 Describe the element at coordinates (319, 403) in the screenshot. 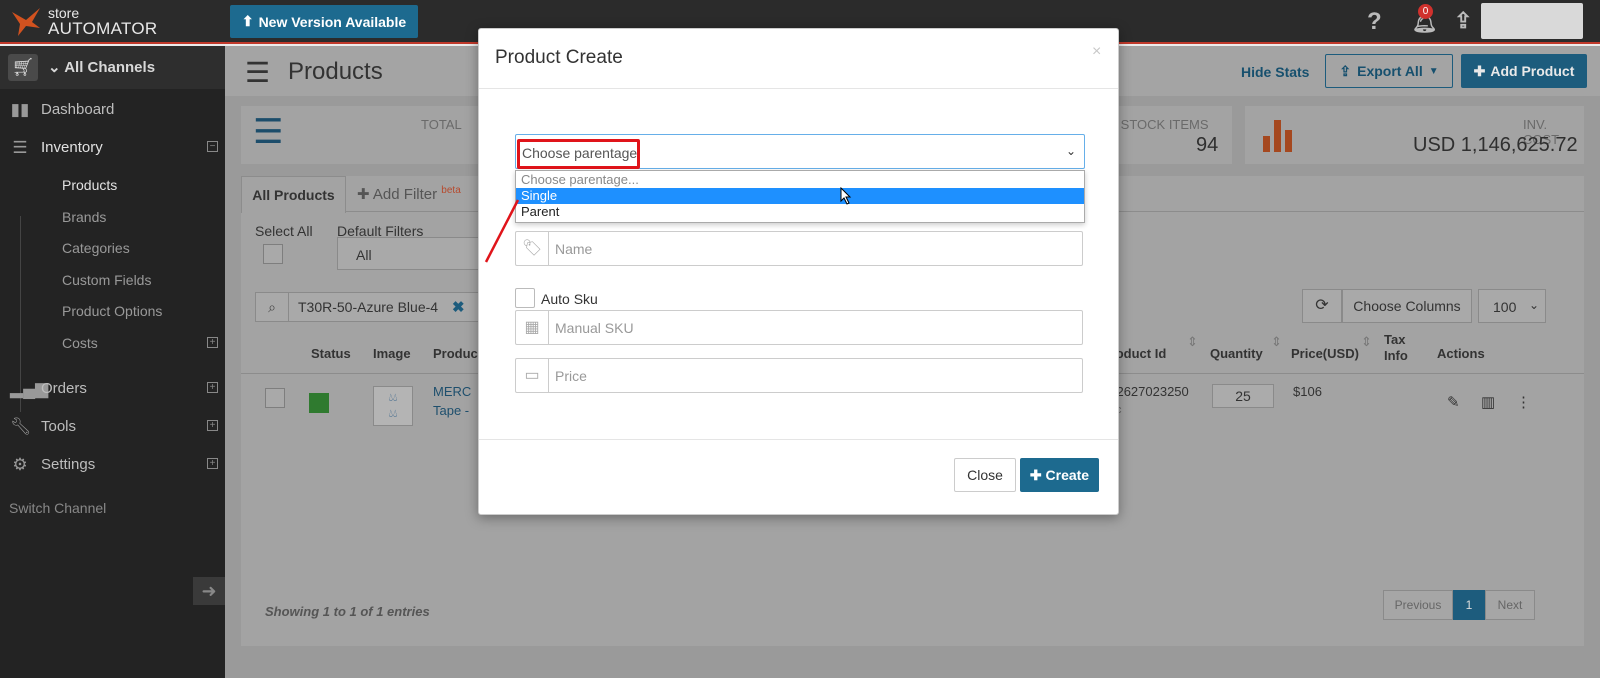

I see `status-badge` at that location.